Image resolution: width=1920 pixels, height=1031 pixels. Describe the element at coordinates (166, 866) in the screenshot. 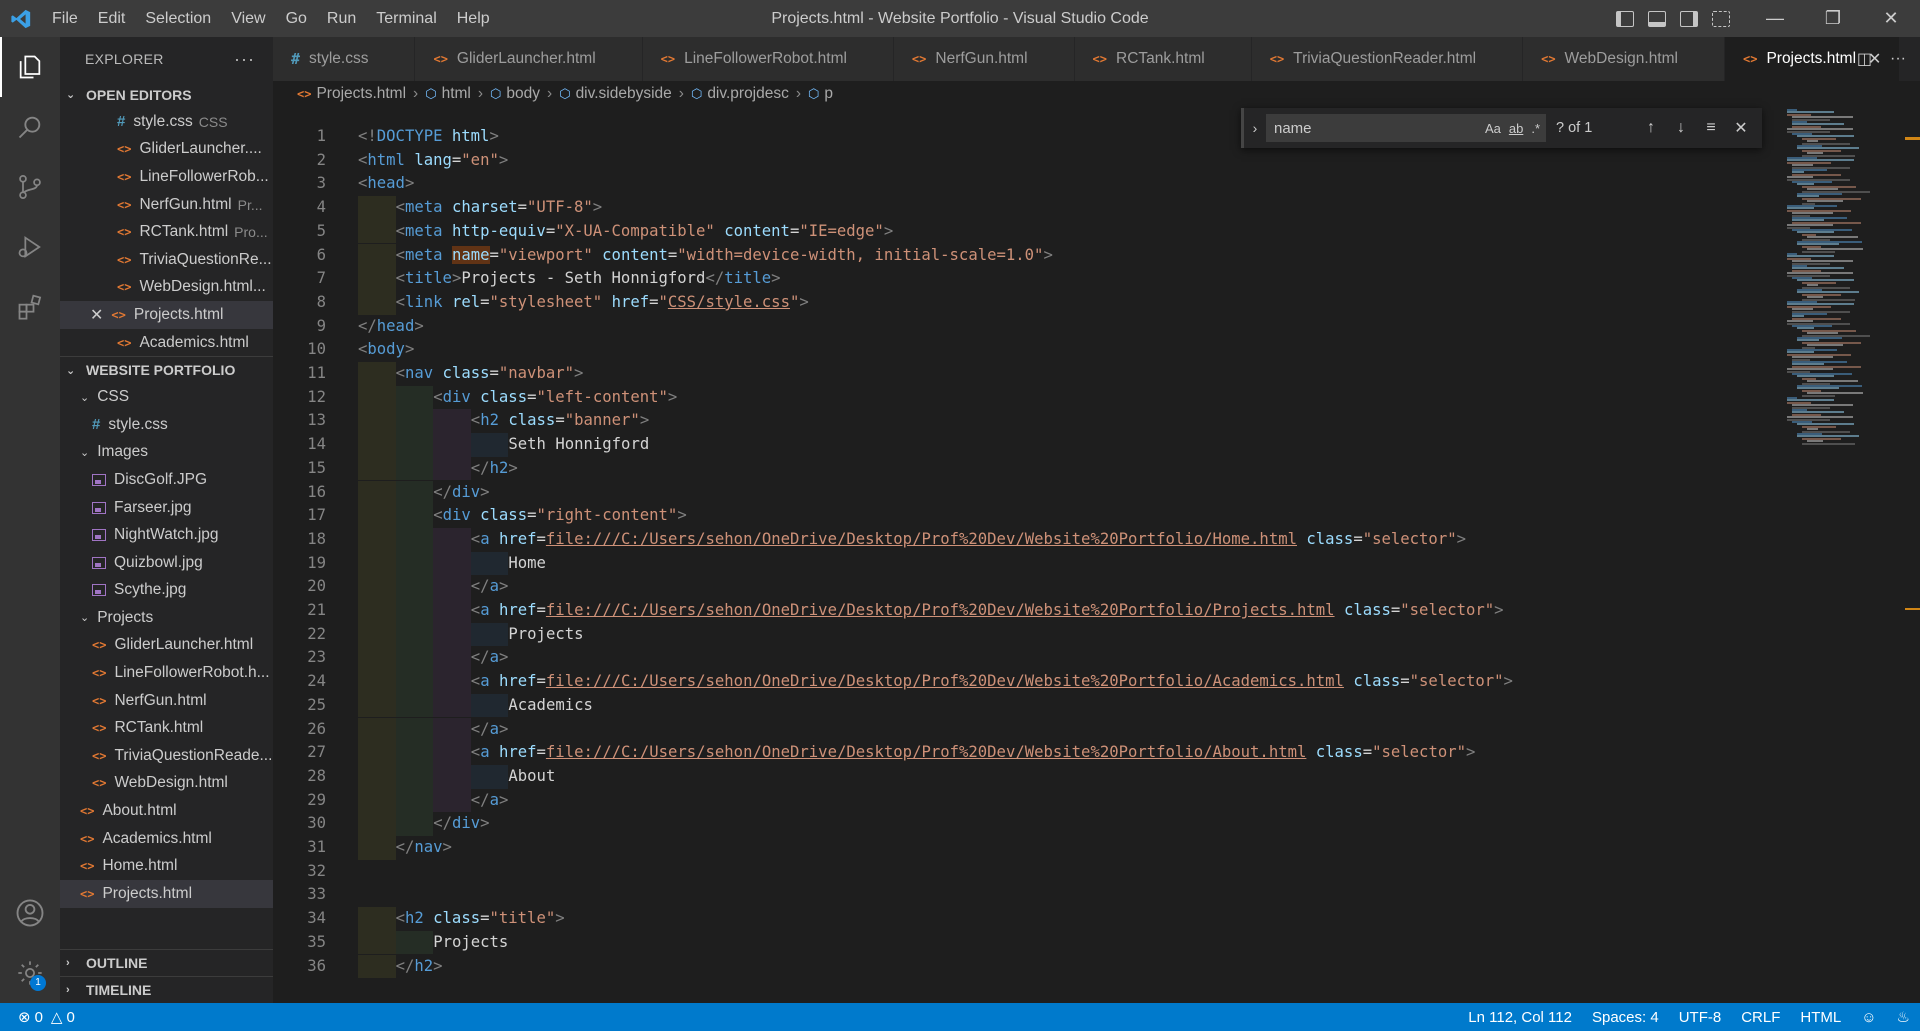

I see `file-item: <> Home.html` at that location.